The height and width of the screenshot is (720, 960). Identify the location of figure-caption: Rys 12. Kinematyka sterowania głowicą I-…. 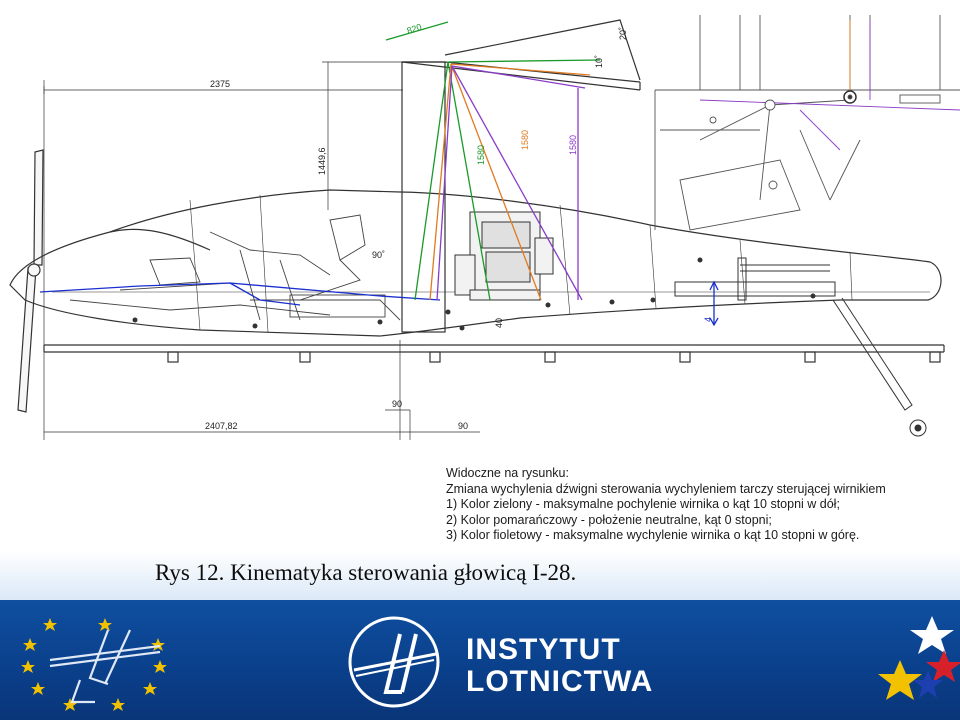
(366, 572).